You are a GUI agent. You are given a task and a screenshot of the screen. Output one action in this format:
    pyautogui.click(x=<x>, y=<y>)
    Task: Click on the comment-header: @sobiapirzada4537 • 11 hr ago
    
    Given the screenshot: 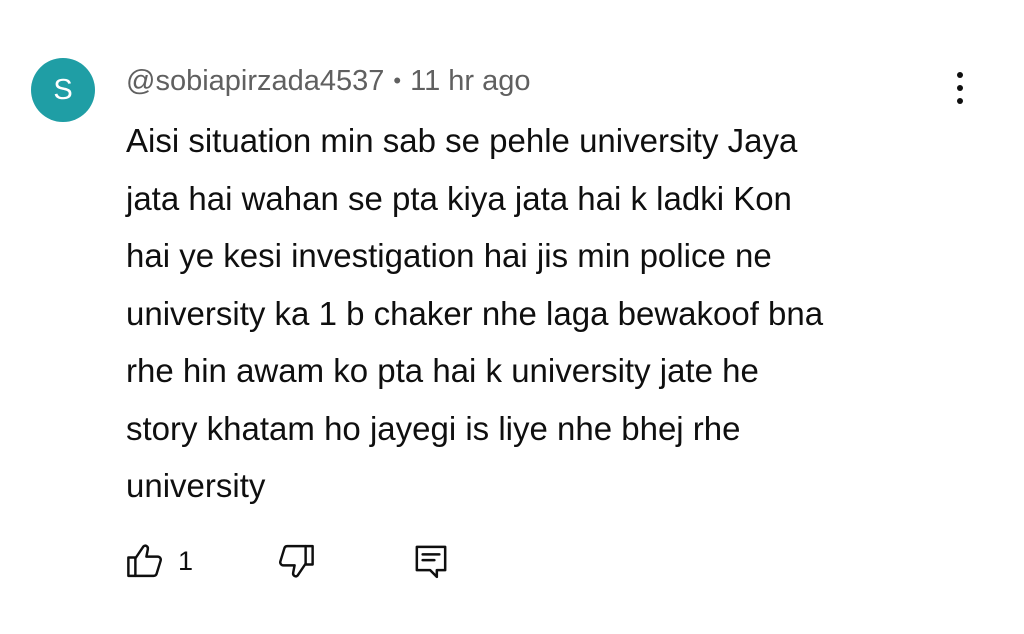 What is the action you would take?
    pyautogui.click(x=328, y=81)
    